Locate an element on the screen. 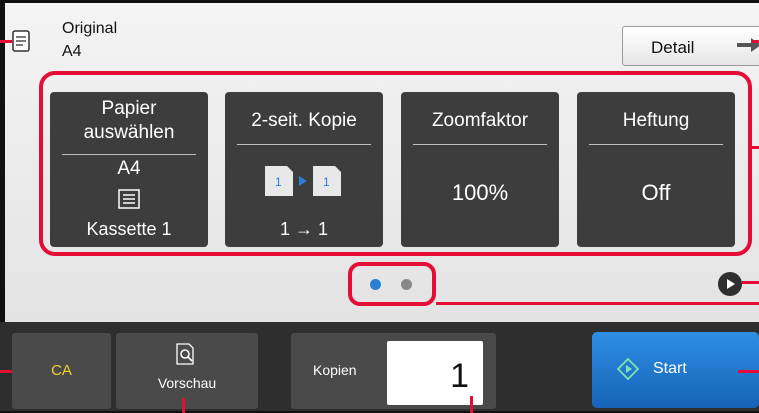  start-label: Start is located at coordinates (670, 368).